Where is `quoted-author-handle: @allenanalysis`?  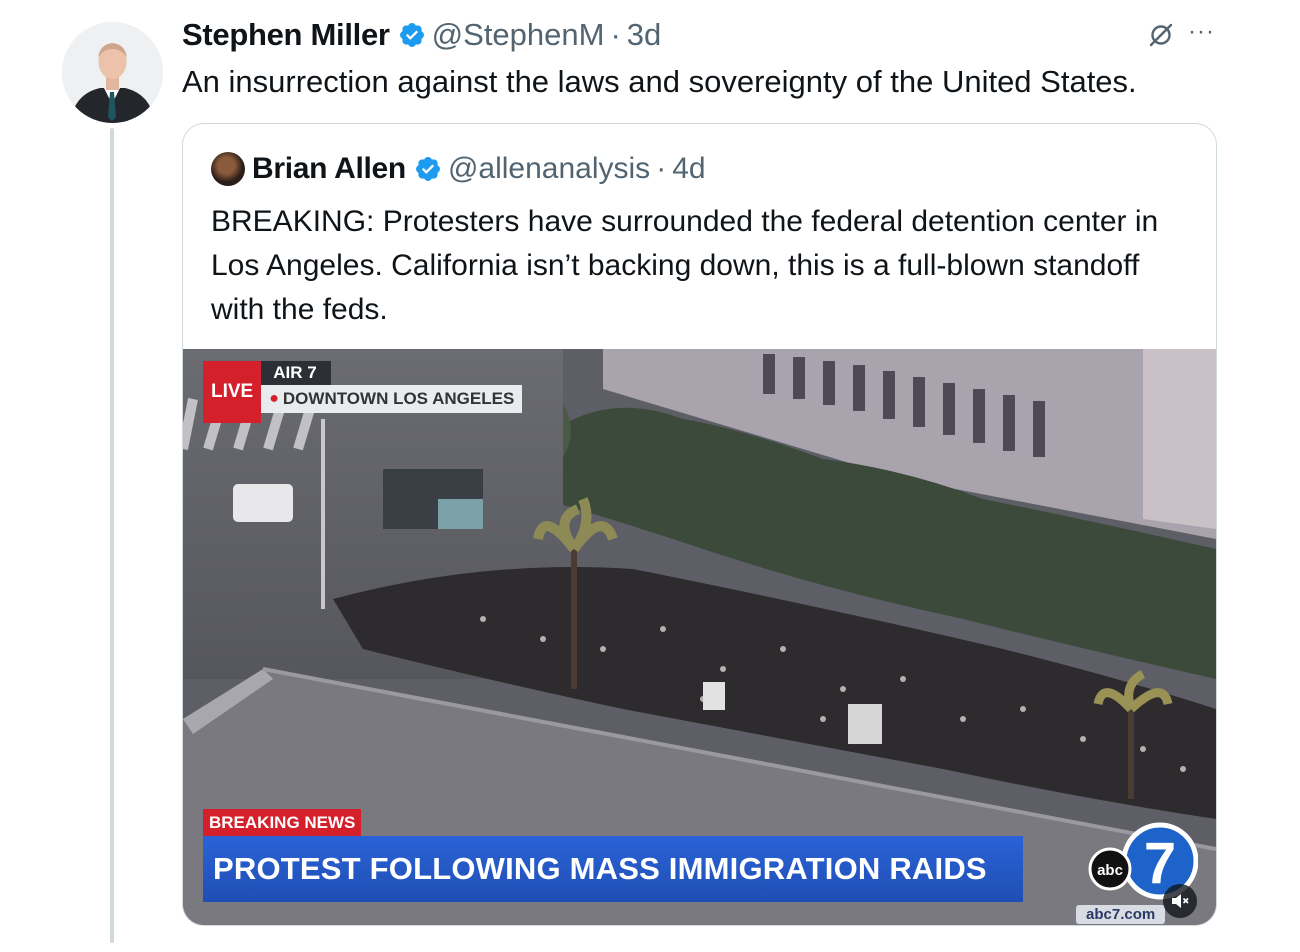
quoted-author-handle: @allenanalysis is located at coordinates (549, 169).